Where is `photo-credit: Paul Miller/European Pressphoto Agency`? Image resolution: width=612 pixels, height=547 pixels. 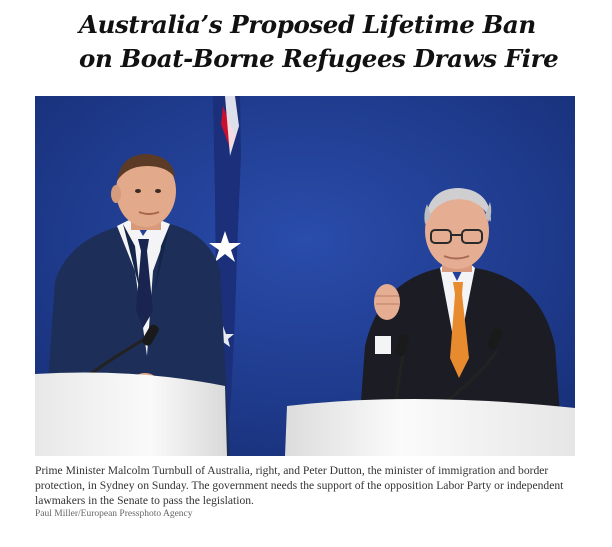 photo-credit: Paul Miller/European Pressphoto Agency is located at coordinates (114, 514).